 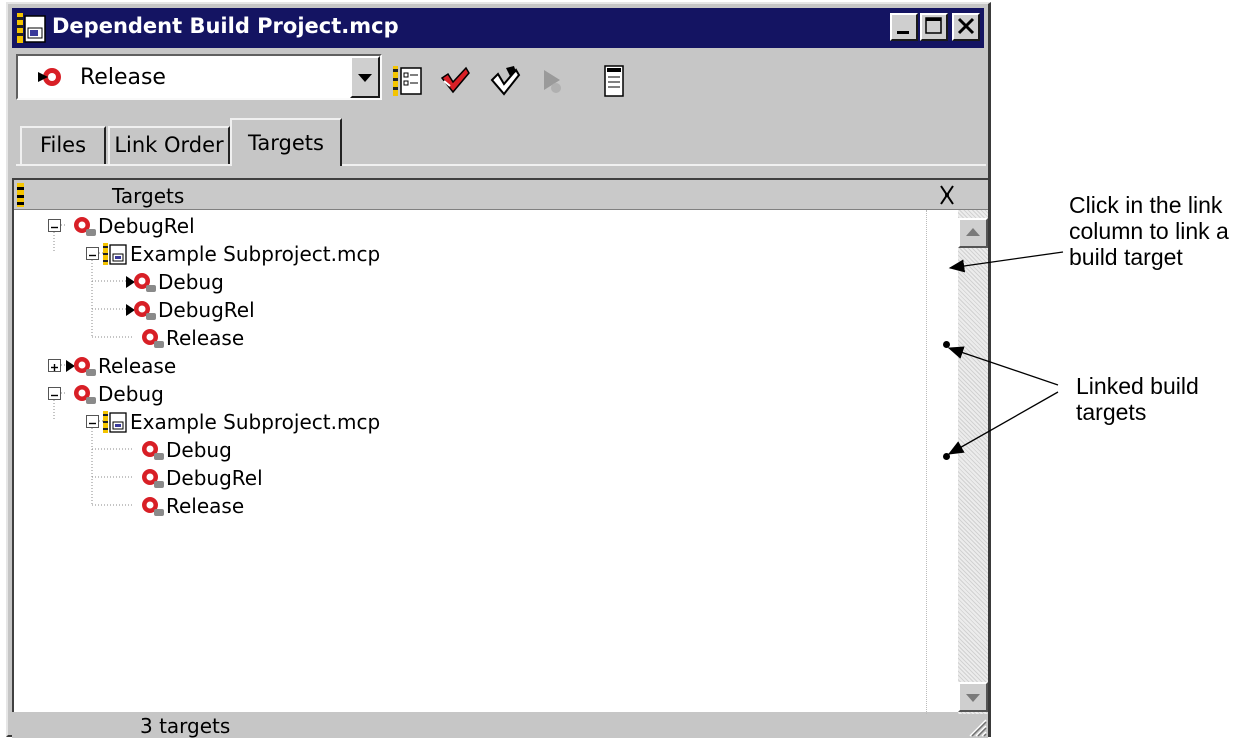 I want to click on window-title: Dependent Build Project.mcp, so click(x=225, y=26).